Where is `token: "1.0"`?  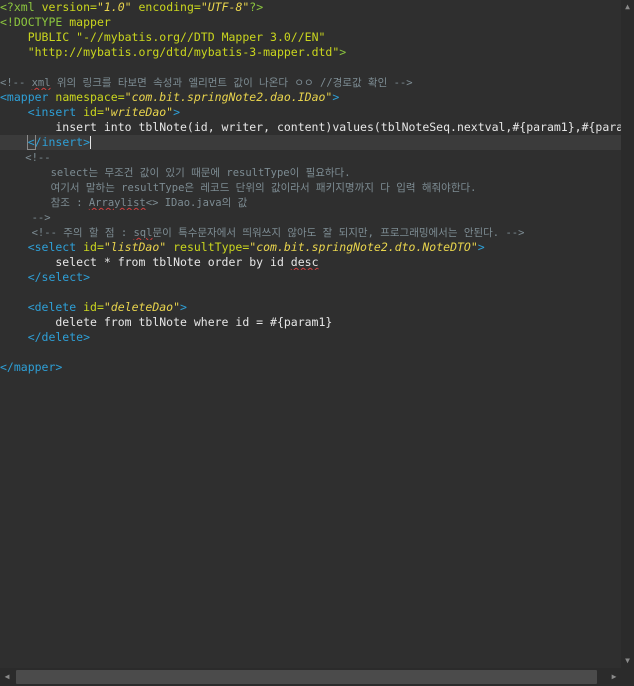 token: "1.0" is located at coordinates (114, 7).